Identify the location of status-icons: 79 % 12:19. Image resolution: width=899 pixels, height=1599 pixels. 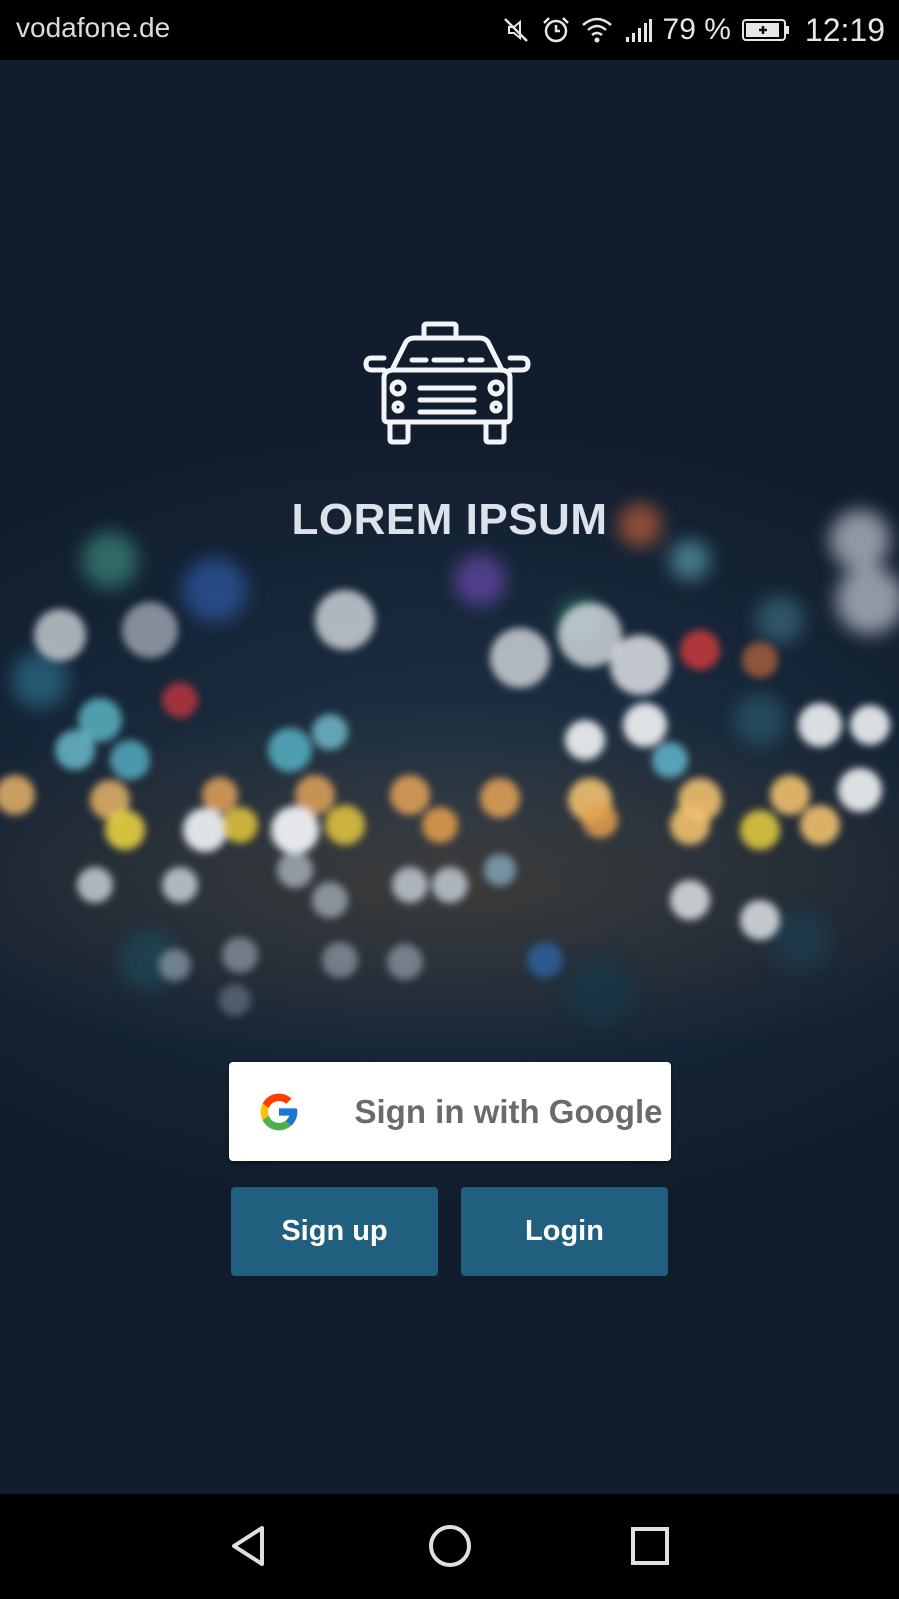
(693, 30).